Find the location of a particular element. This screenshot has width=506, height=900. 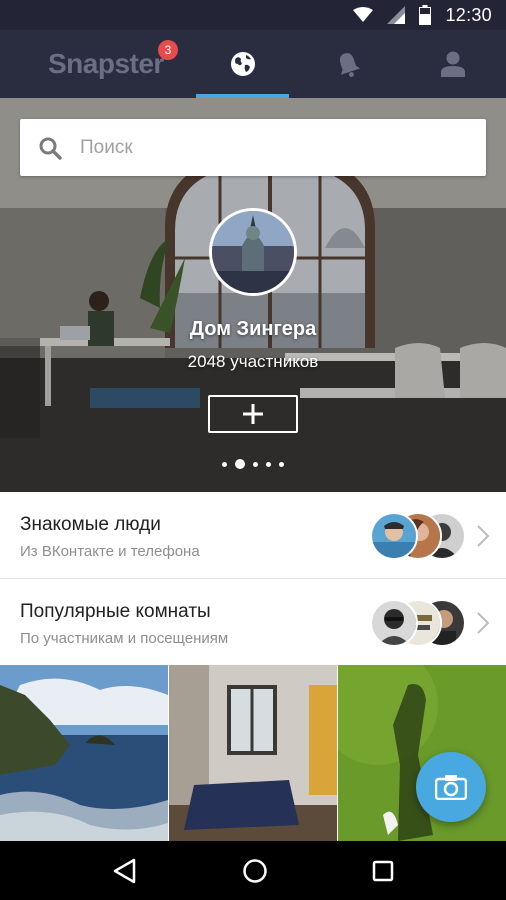

room-title: Дом Зингера is located at coordinates (253, 329).